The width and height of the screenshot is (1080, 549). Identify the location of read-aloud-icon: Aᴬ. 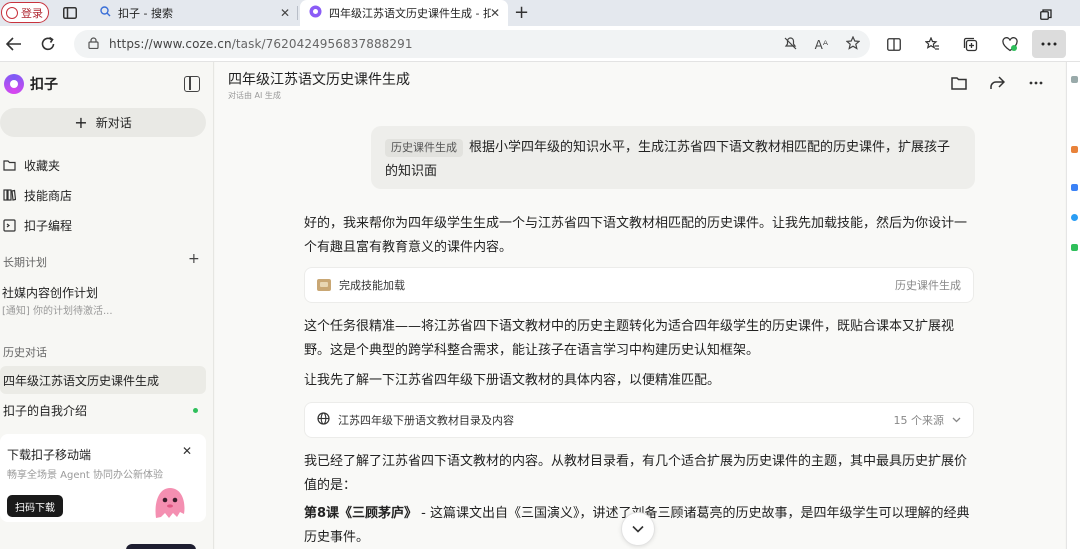
(821, 45).